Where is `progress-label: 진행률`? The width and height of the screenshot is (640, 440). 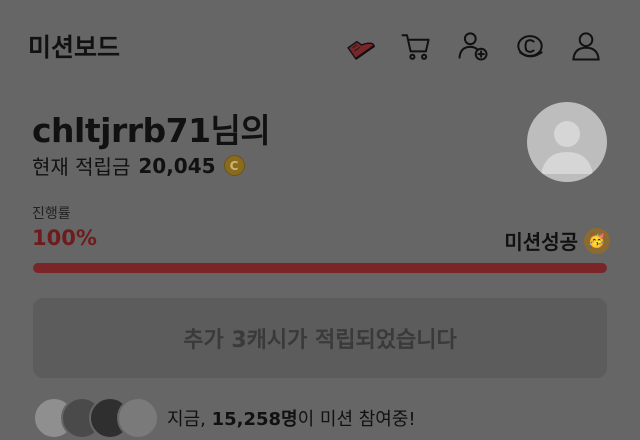
progress-label: 진행률 is located at coordinates (51, 214).